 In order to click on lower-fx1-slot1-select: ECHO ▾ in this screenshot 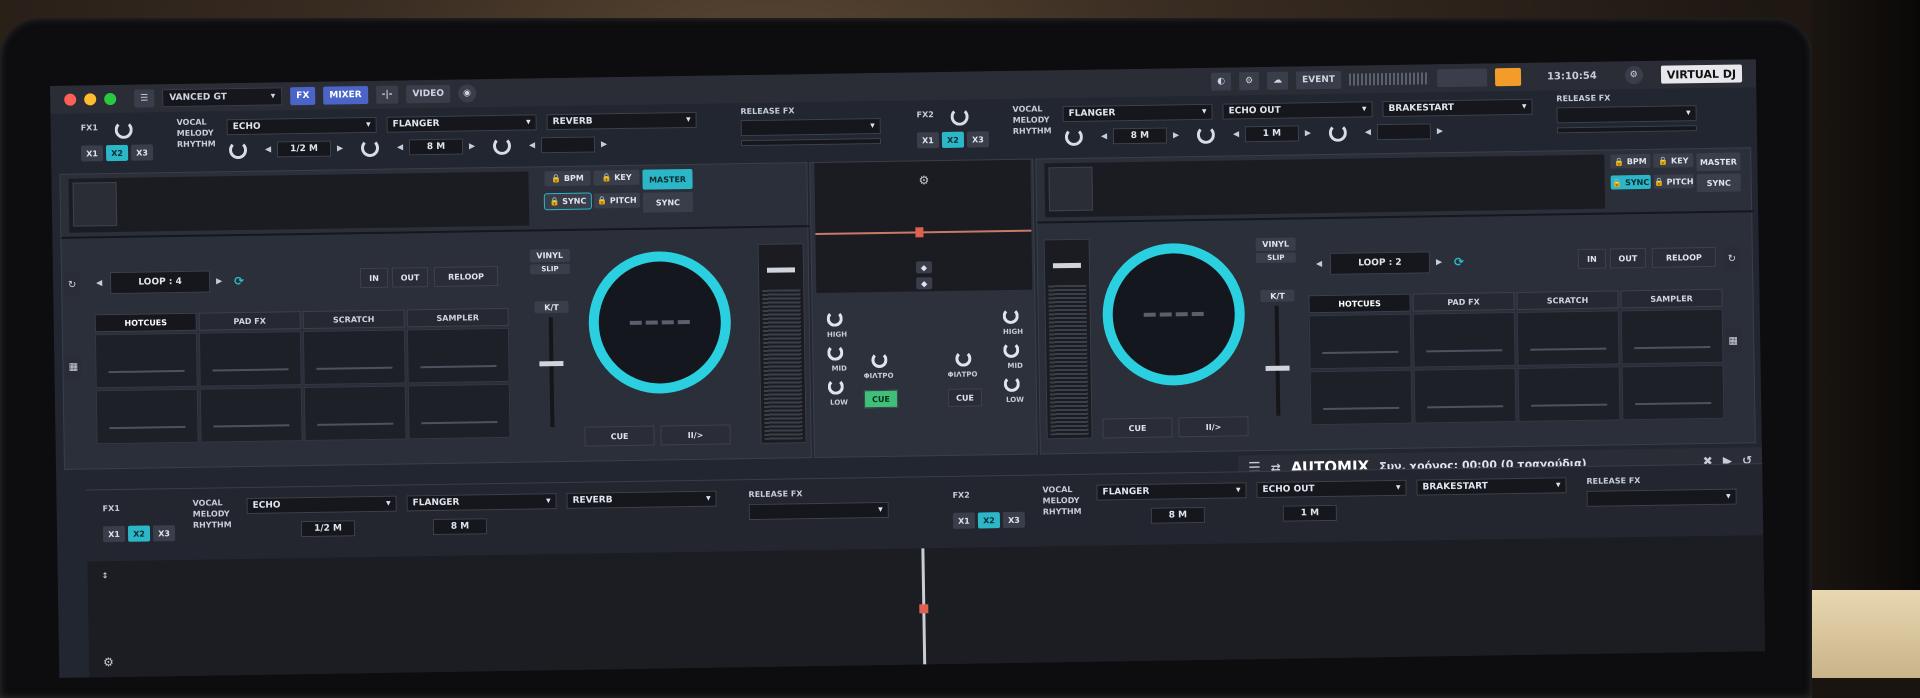, I will do `click(321, 504)`.